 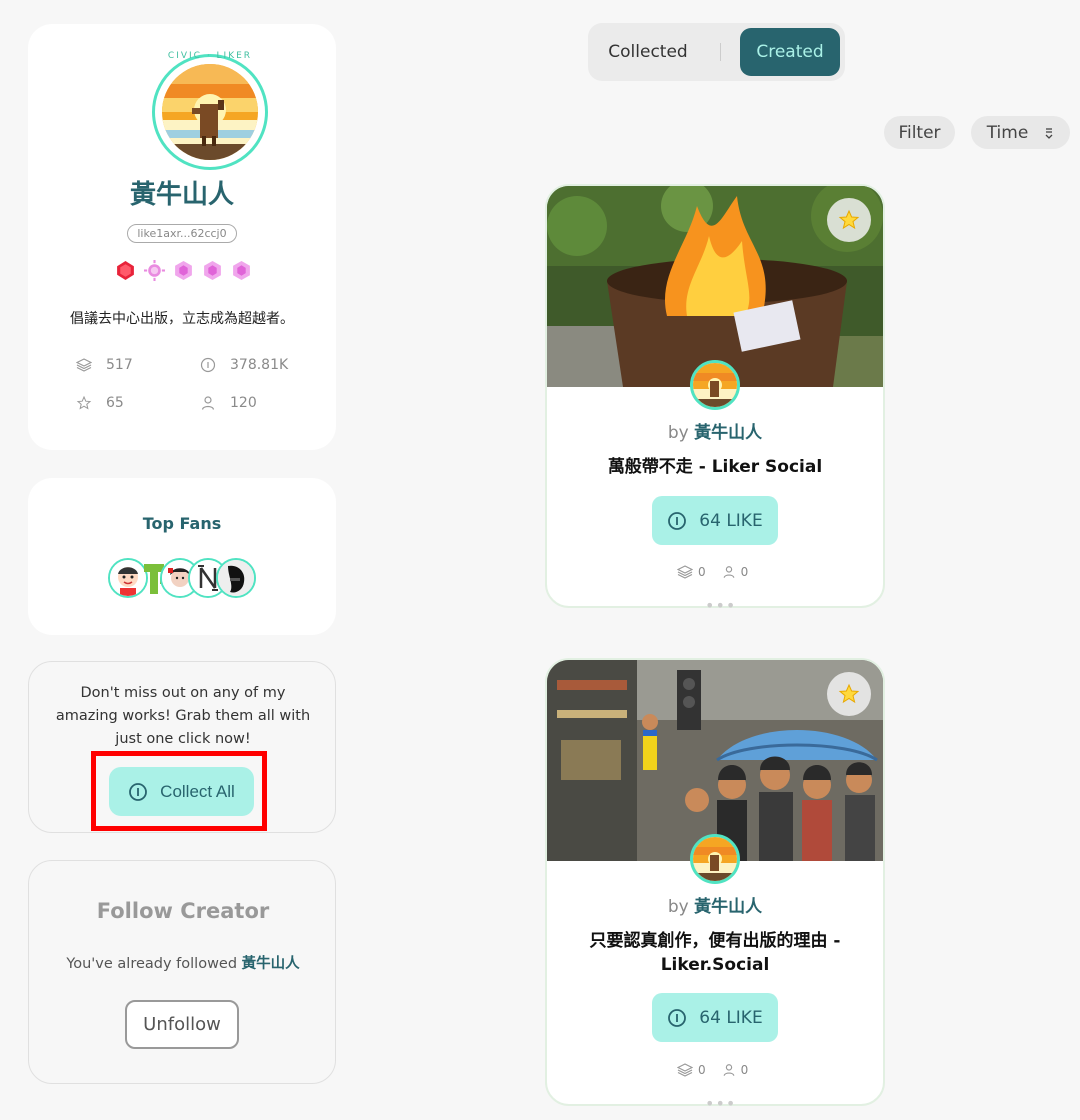 I want to click on tab-collected: Collected, so click(x=648, y=52).